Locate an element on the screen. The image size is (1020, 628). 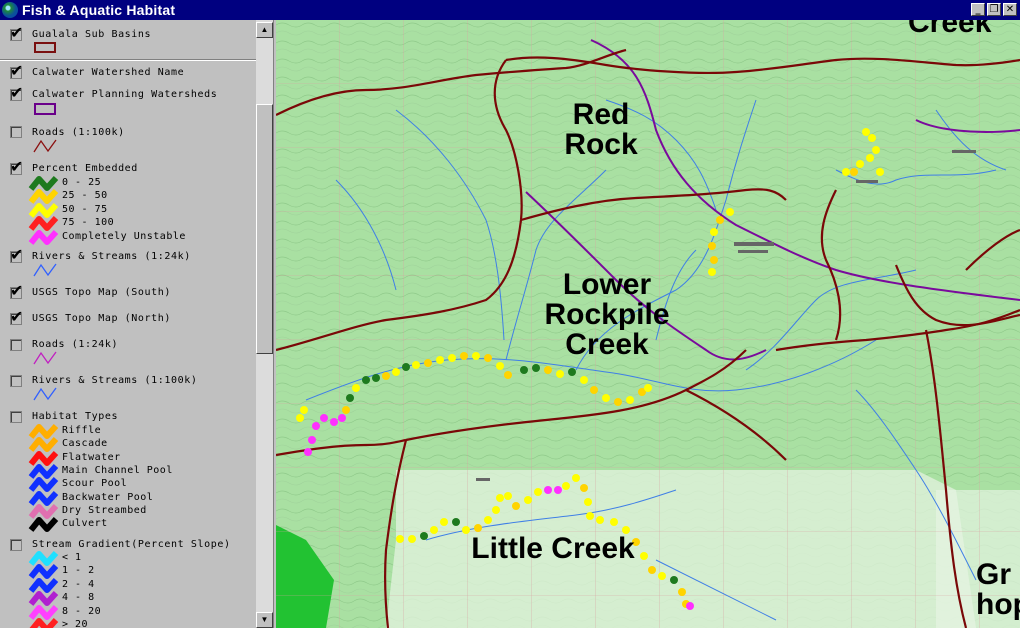
habitat-types-item-label: Main Channel Pool is located at coordinates (117, 470).